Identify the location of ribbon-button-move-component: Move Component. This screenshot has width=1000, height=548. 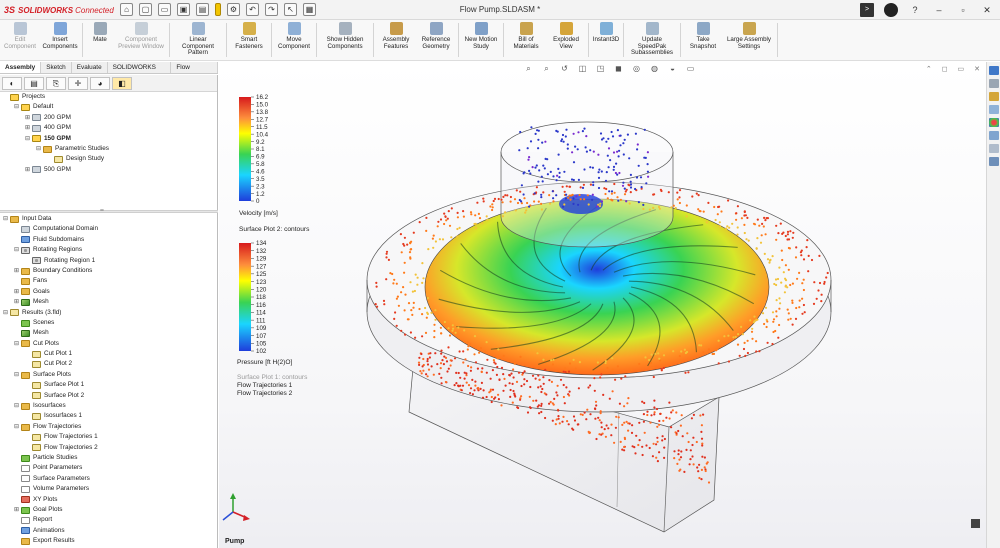
(294, 40).